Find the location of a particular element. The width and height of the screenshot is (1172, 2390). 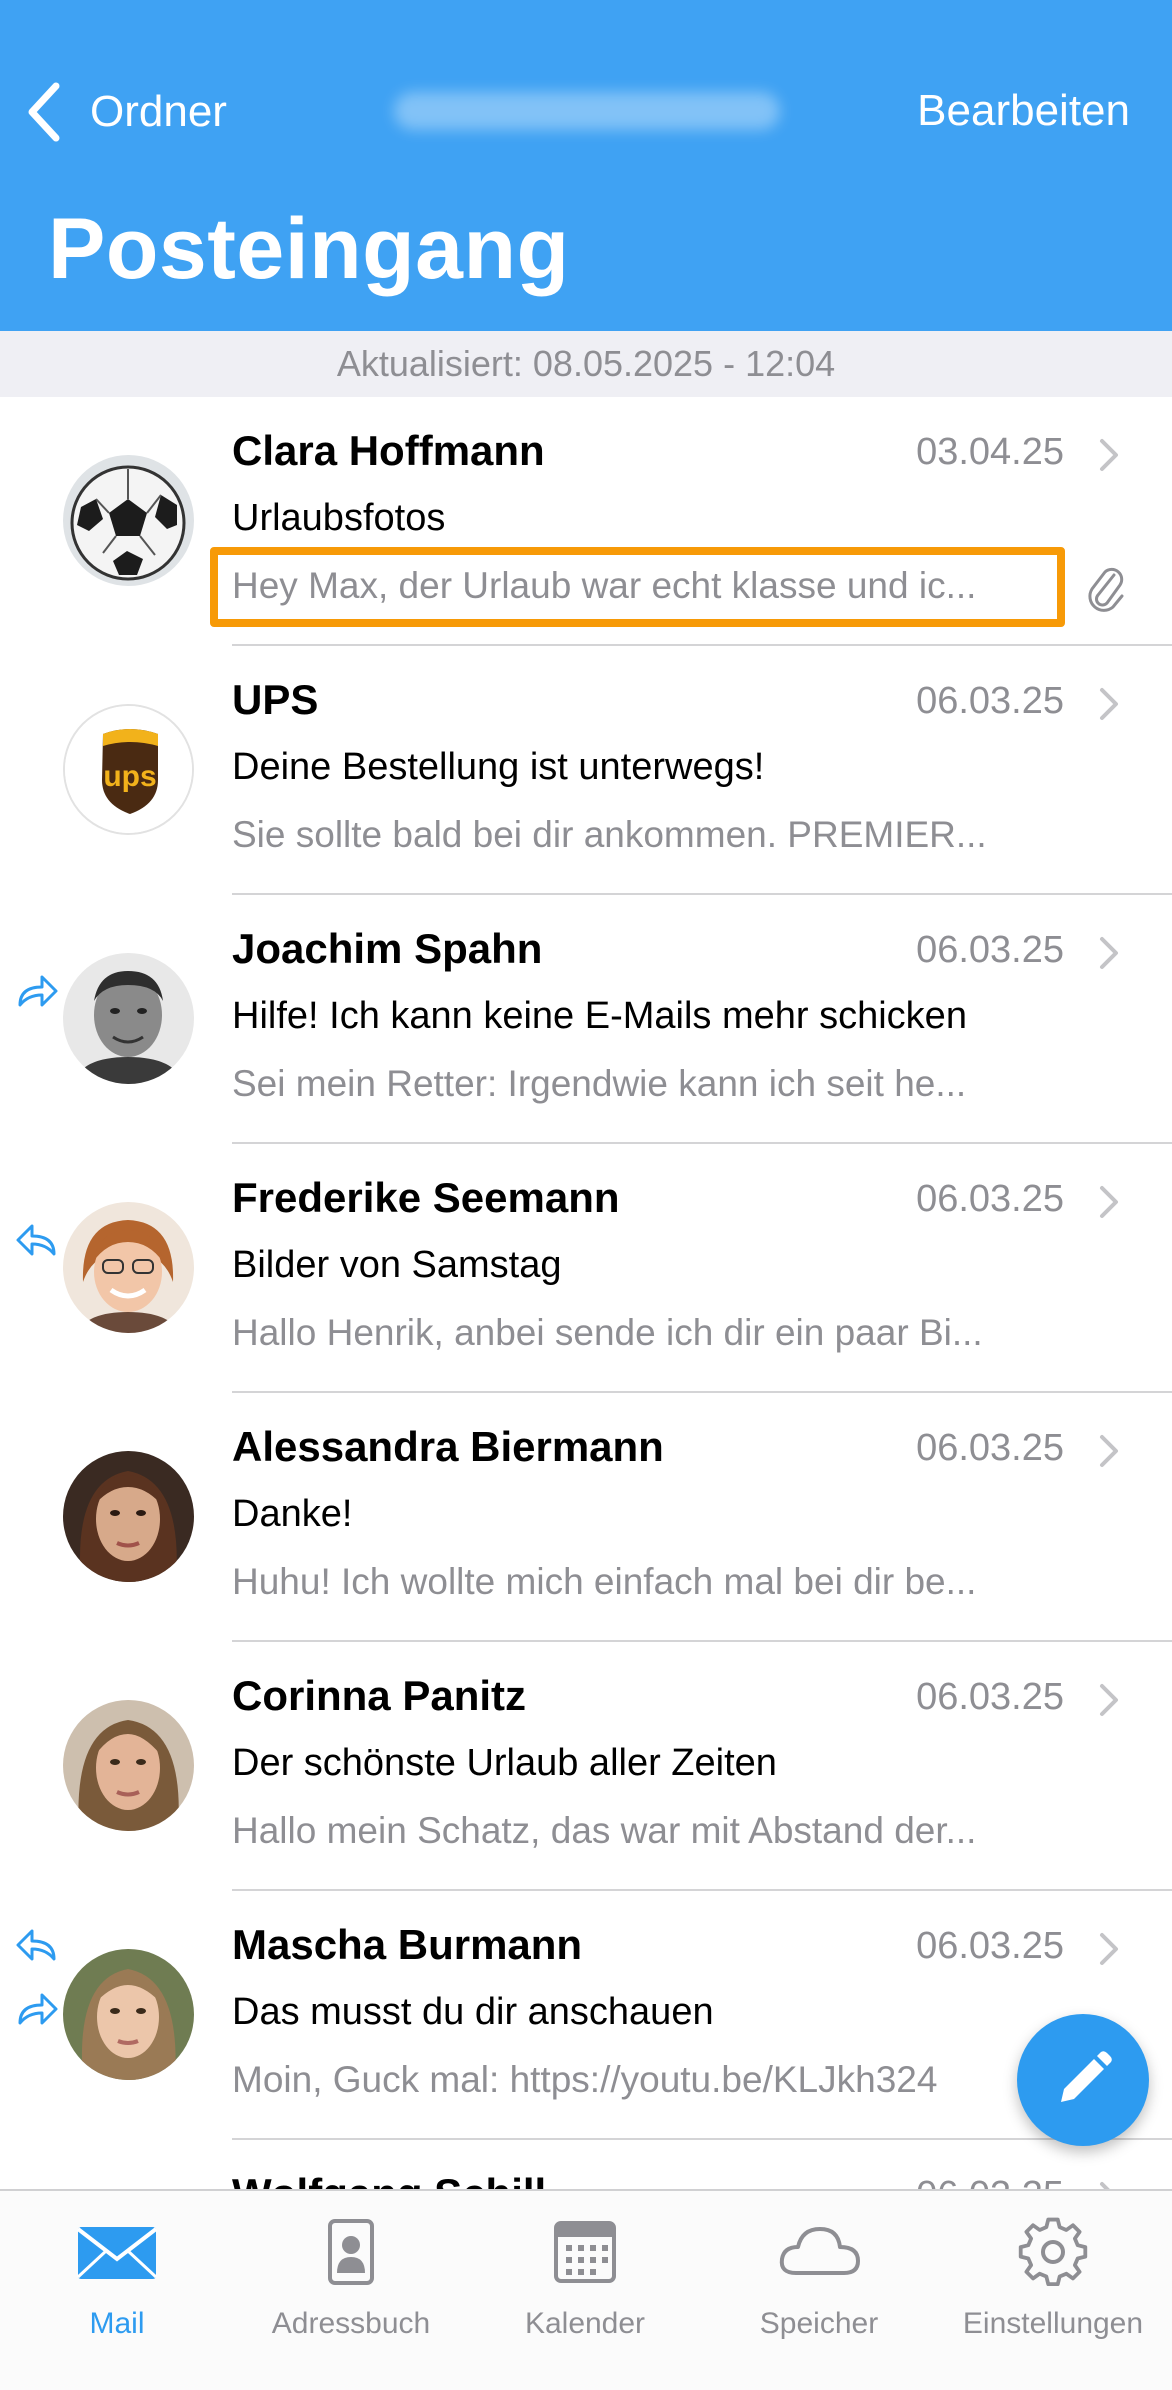

tab-label: Kalender is located at coordinates (585, 2323).